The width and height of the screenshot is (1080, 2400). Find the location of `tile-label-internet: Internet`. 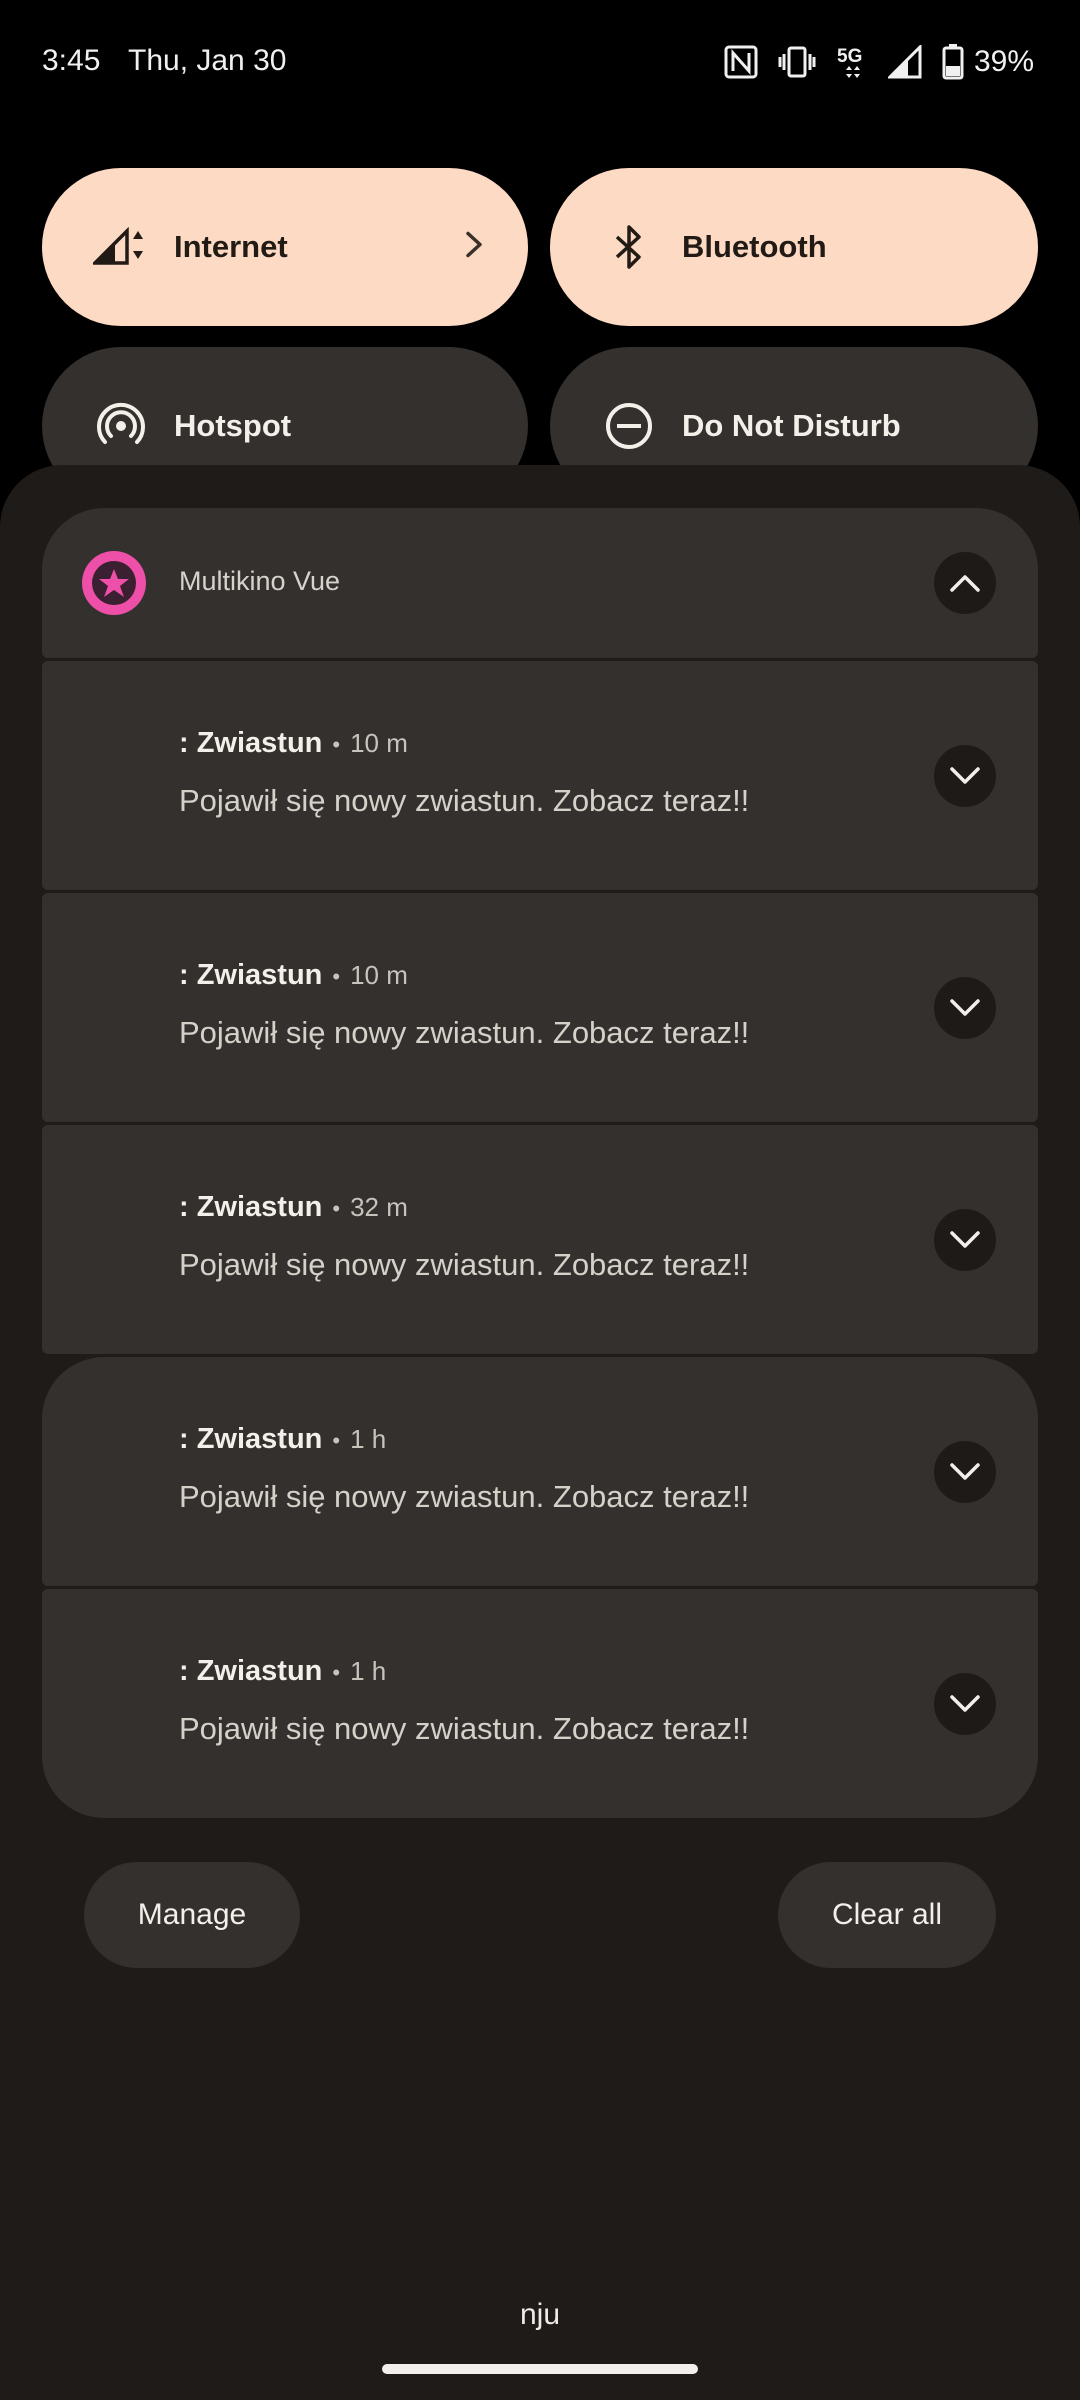

tile-label-internet: Internet is located at coordinates (231, 246).